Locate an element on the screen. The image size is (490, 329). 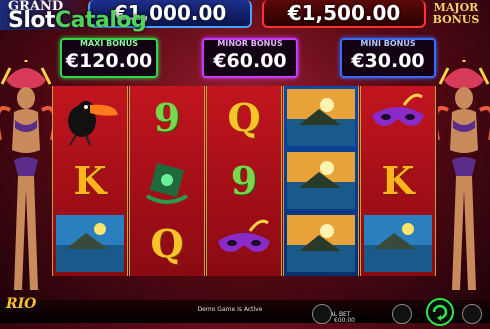
major-jackpot-label: MAJOR BONUS is located at coordinates (456, 13).